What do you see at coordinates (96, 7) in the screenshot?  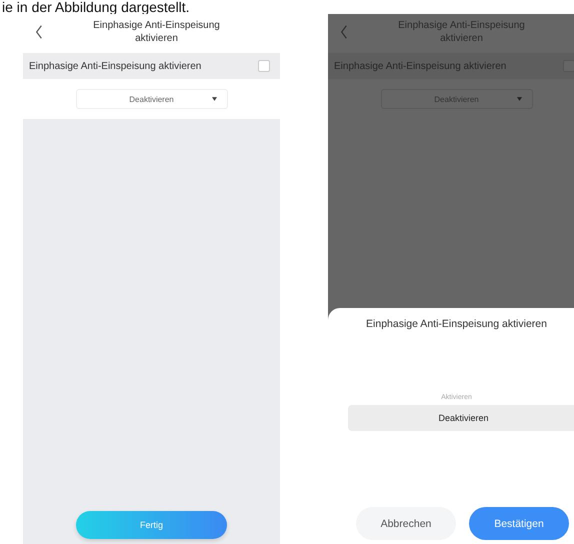 I see `caption-text: ie in der Abbildung dargestellt.` at bounding box center [96, 7].